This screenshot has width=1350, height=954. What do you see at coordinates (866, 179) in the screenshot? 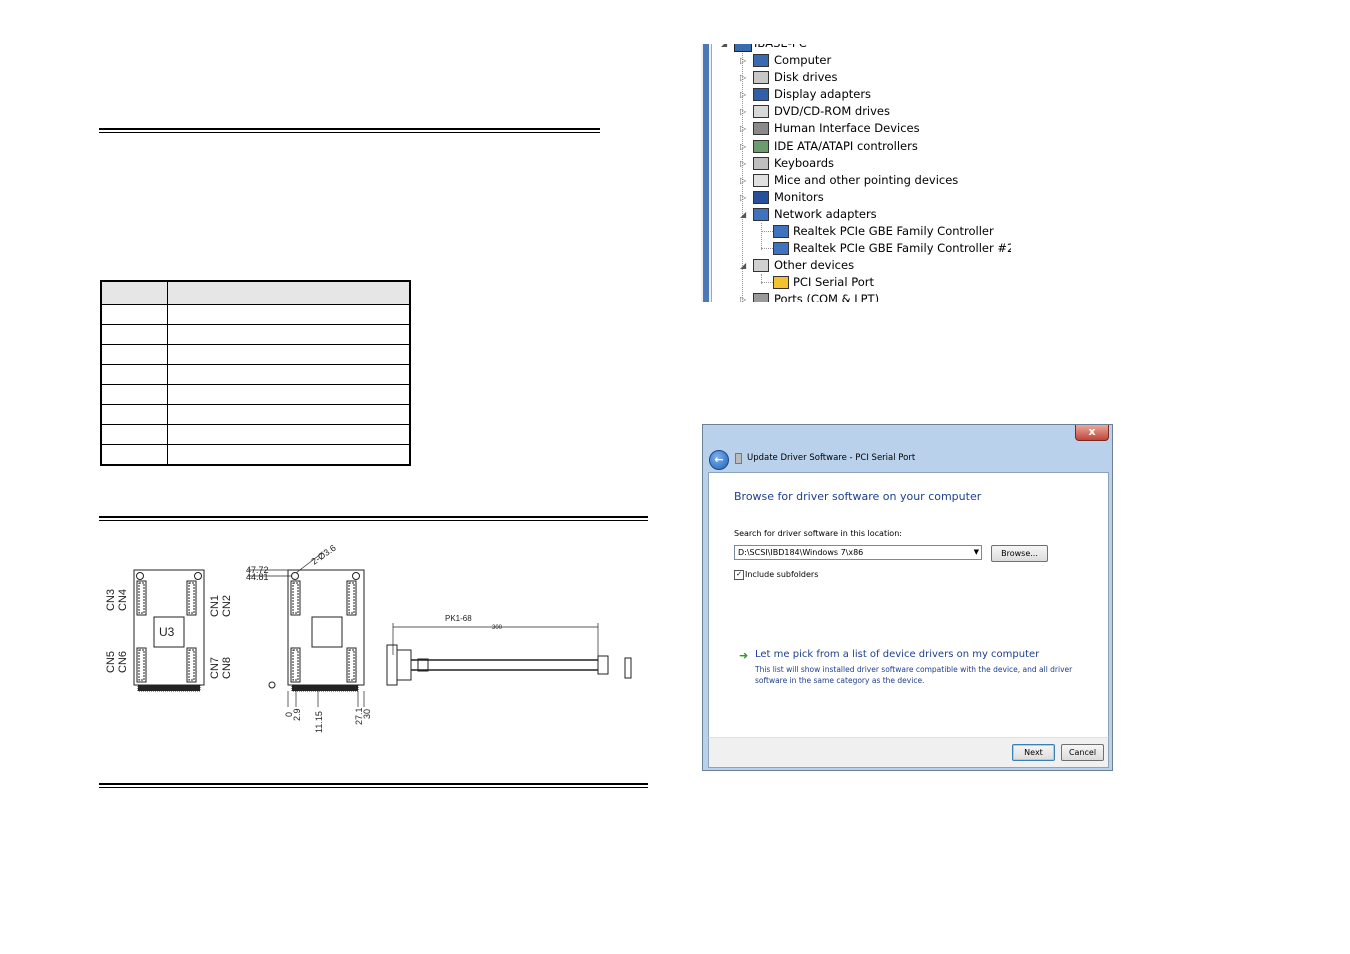
I see `tree-item-label: Mice and other pointing devices` at bounding box center [866, 179].